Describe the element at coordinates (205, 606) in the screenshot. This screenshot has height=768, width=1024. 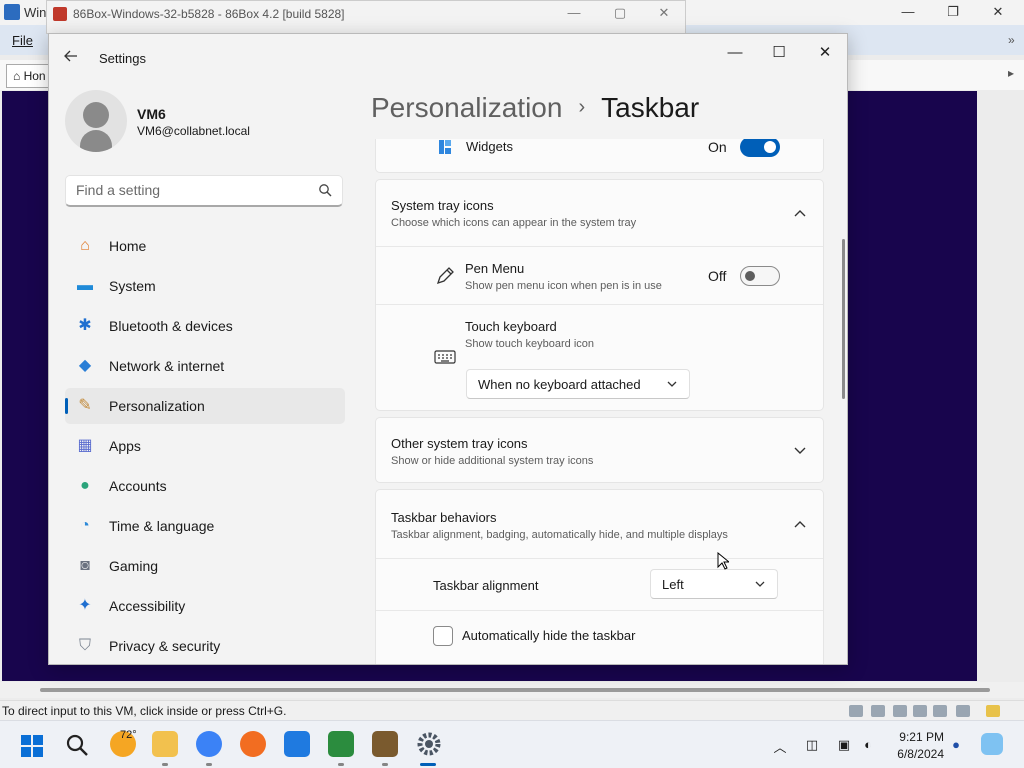
I see `sidebar-item-accessibility: ✦ Accessibility` at that location.